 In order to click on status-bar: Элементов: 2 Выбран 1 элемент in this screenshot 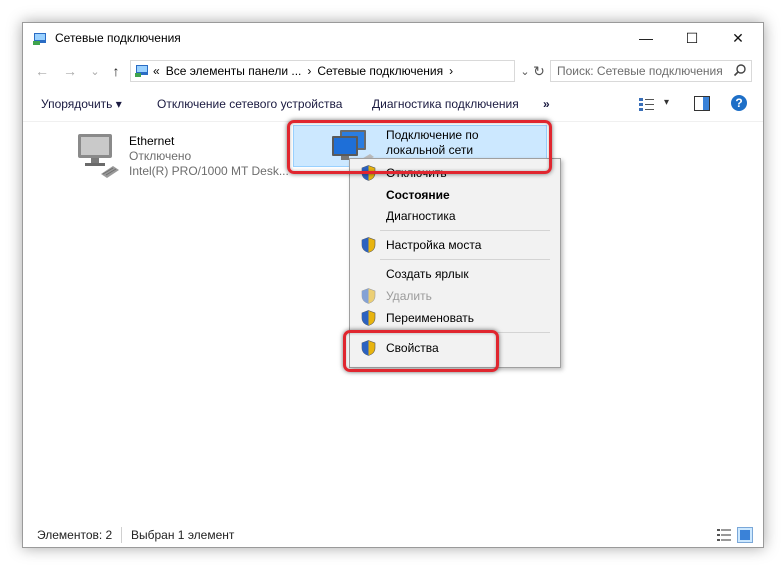, I will do `click(393, 535)`.